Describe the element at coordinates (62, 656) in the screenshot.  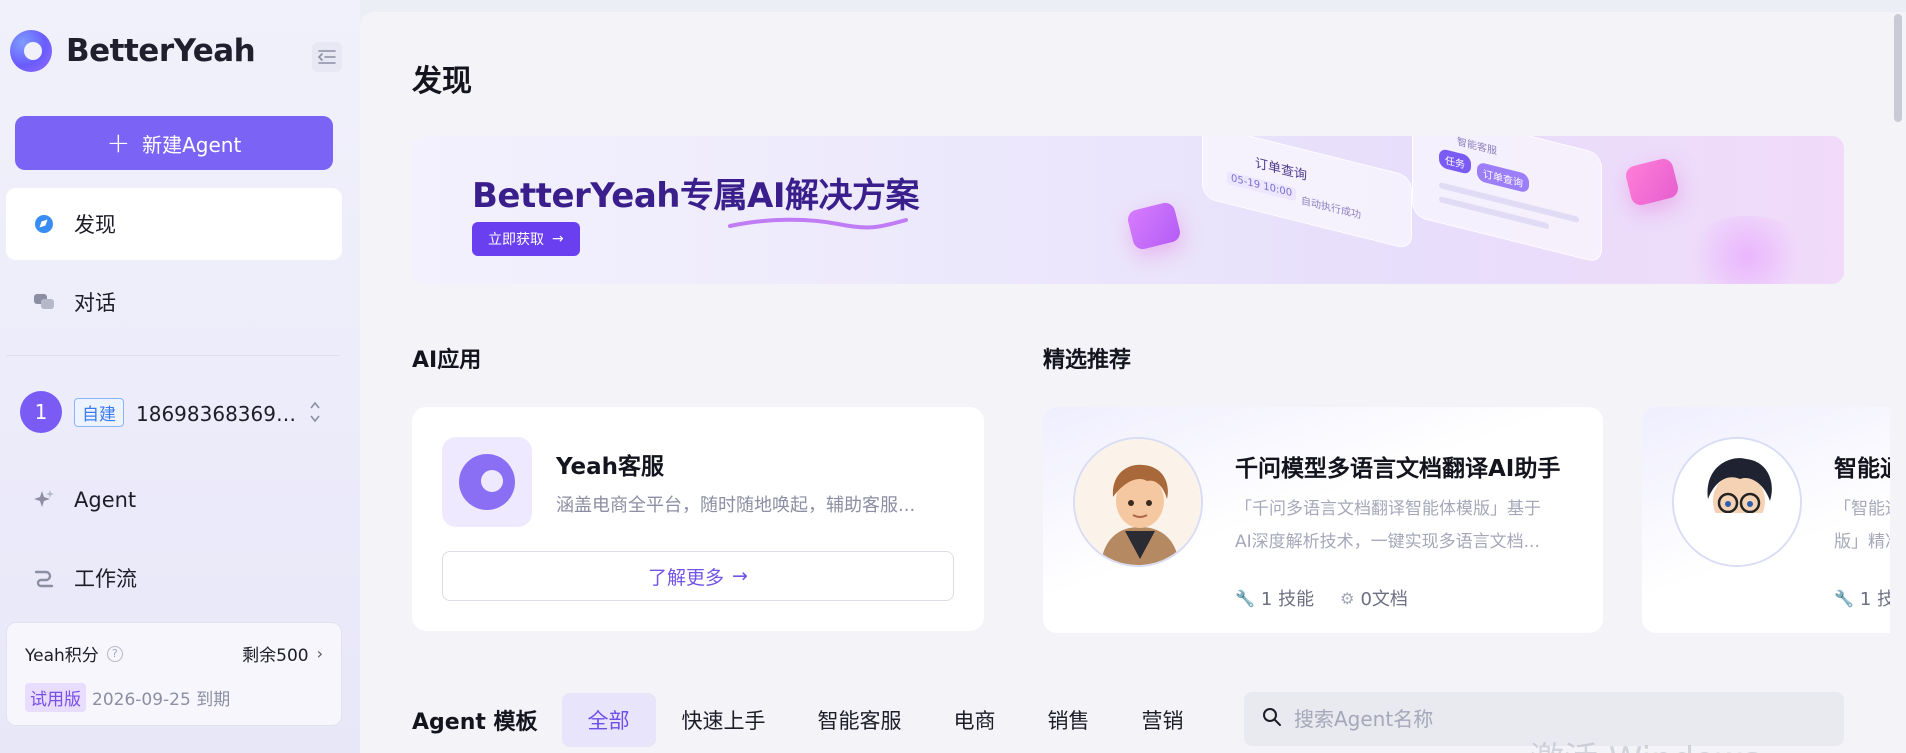
I see `points-title: Yeah积分` at that location.